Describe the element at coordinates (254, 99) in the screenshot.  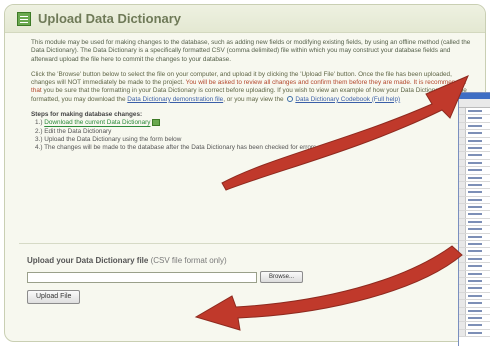
I see `instructions-text-after: , or you may view the` at that location.